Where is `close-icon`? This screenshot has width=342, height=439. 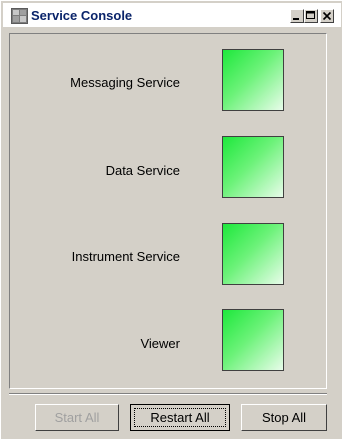 close-icon is located at coordinates (327, 16).